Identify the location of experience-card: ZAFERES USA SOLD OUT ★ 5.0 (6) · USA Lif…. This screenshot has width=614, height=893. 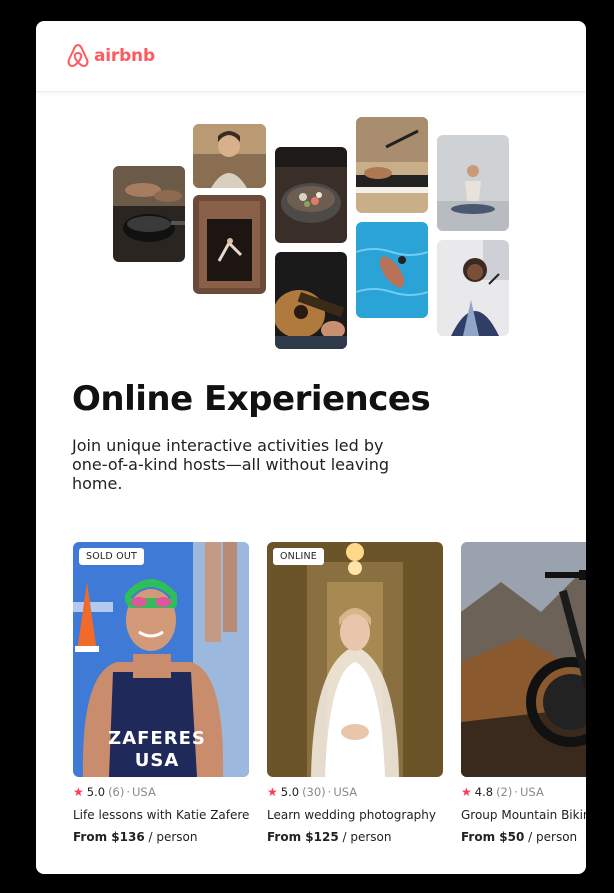
(161, 693).